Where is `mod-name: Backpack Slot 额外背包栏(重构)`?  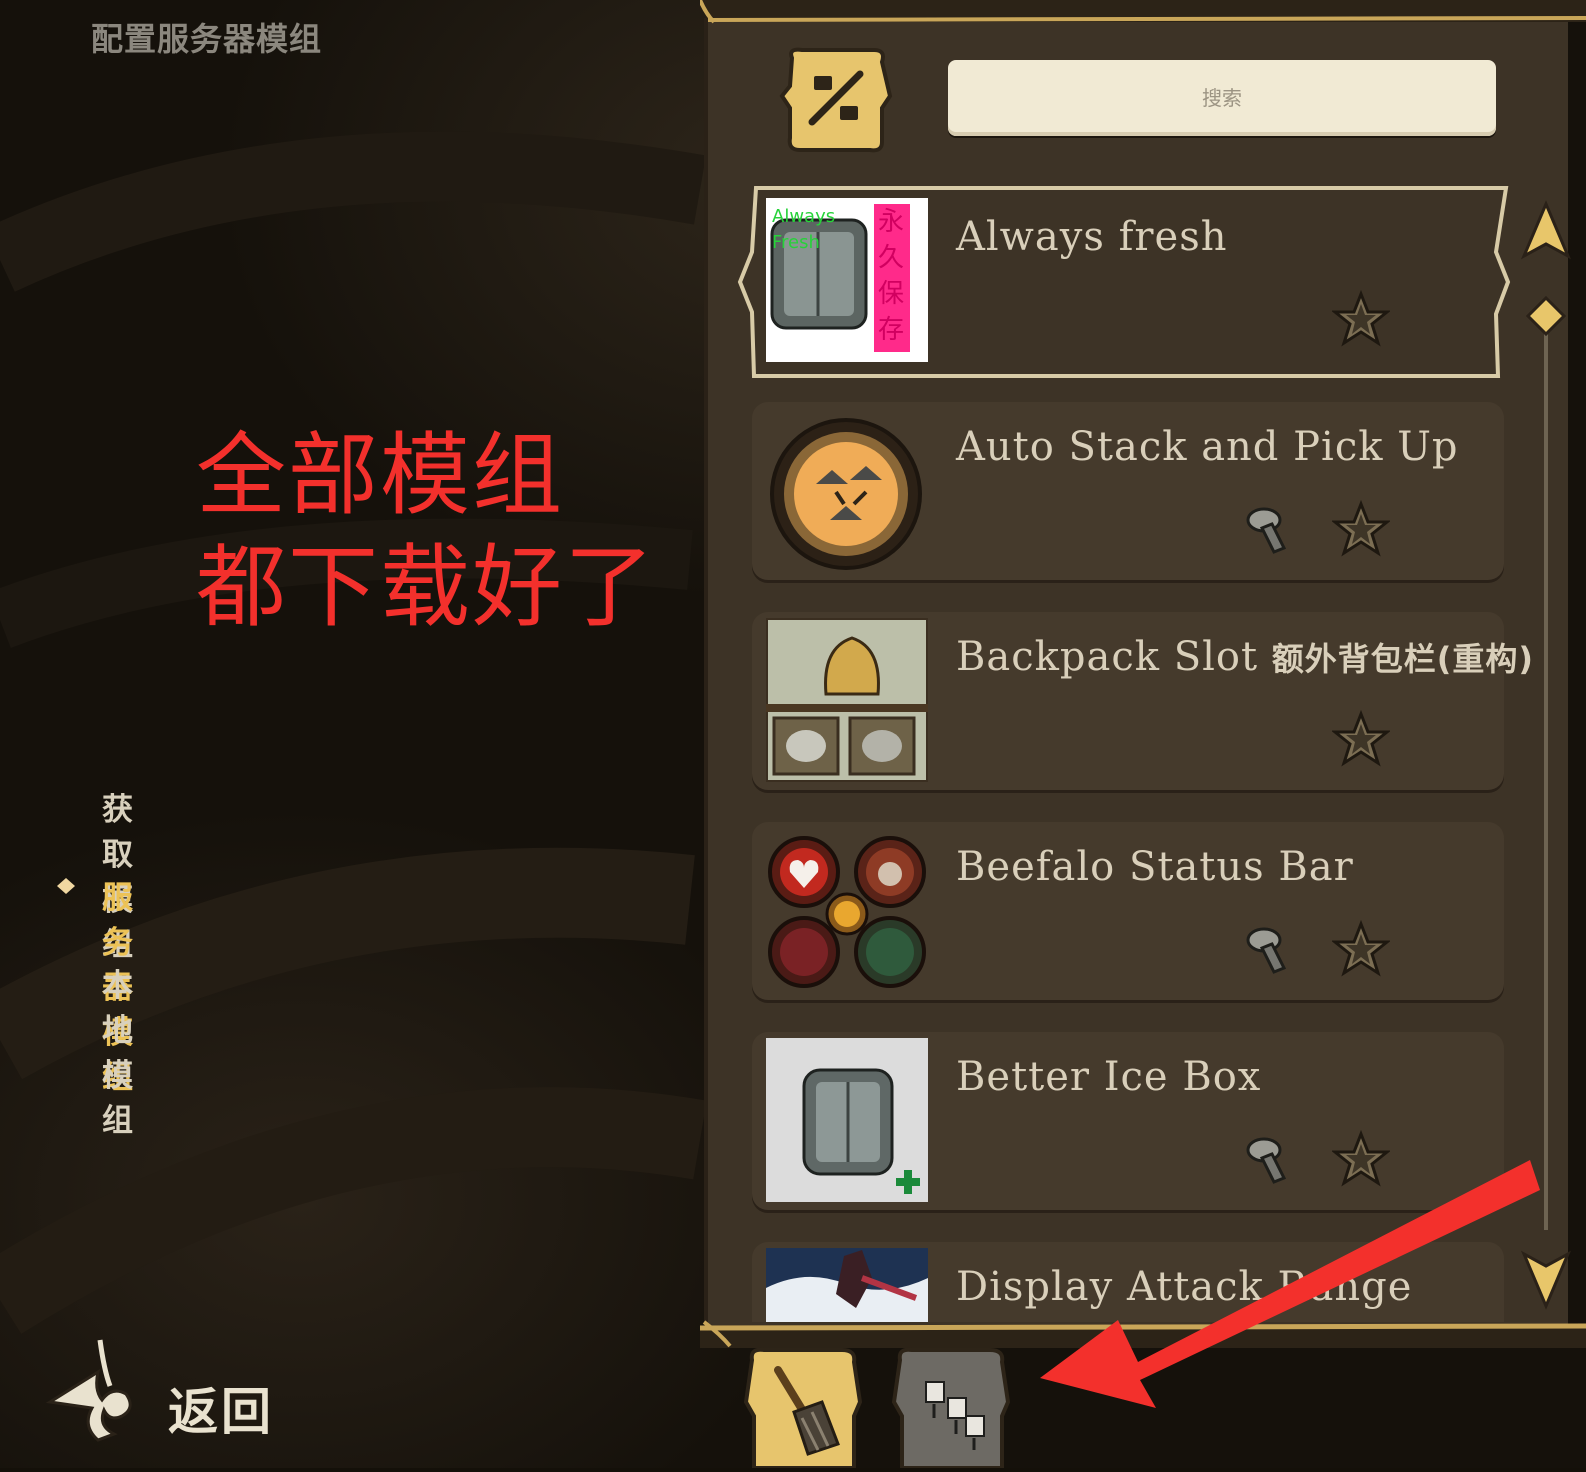
mod-name: Backpack Slot 额外背包栏(重构) is located at coordinates (1245, 657).